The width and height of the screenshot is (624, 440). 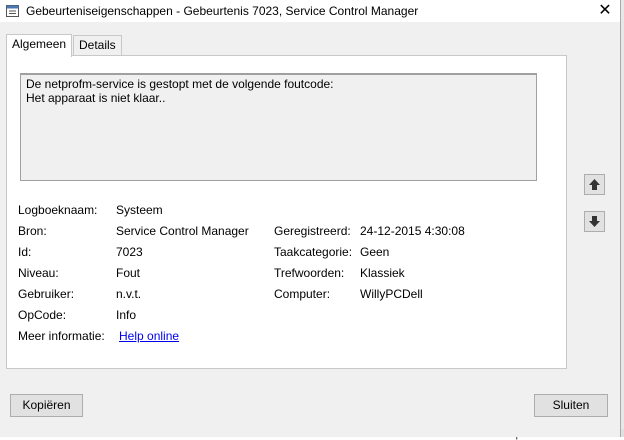 I want to click on previous-event-button, so click(x=594, y=184).